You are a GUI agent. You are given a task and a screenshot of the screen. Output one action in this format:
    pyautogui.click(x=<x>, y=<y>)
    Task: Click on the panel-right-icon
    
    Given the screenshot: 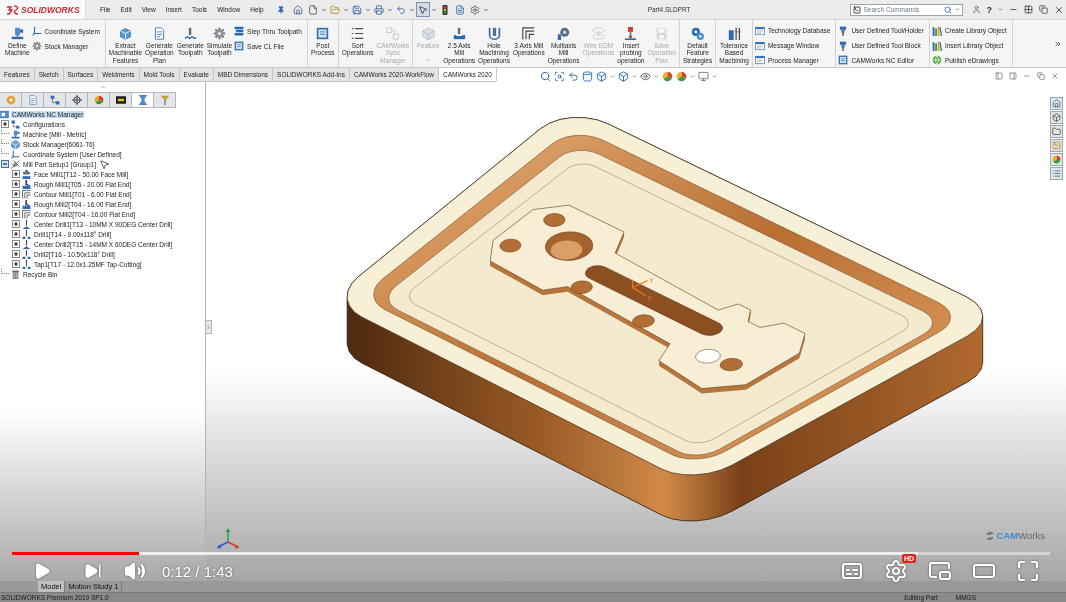 What is the action you would take?
    pyautogui.click(x=1013, y=76)
    